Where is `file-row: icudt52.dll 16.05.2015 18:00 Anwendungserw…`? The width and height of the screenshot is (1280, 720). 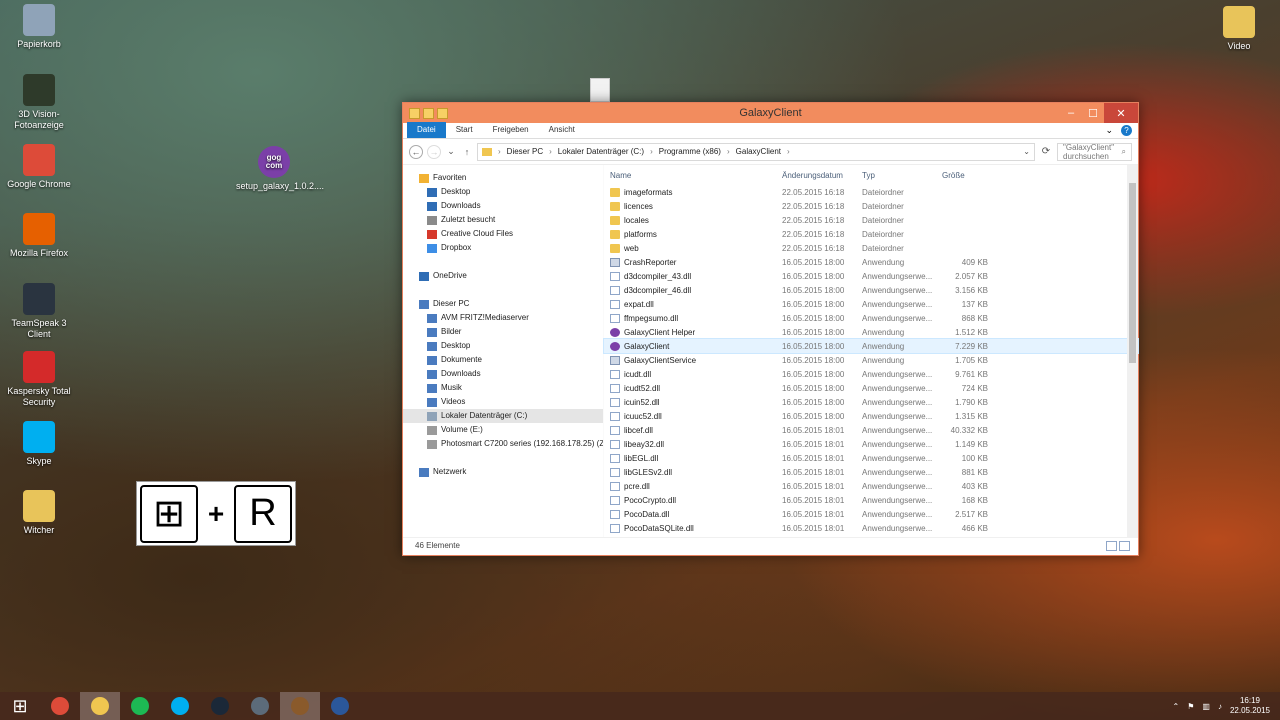 file-row: icudt52.dll 16.05.2015 18:00 Anwendungserw… is located at coordinates (871, 388).